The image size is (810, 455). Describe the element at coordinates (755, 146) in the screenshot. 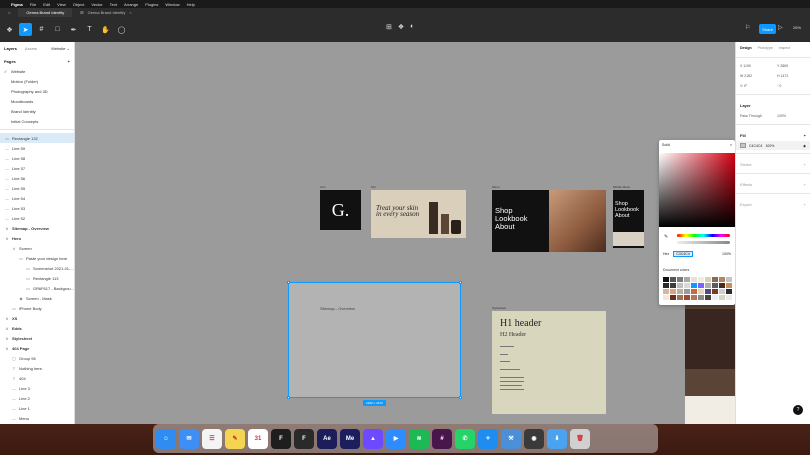

I see `fill-hex: C4C4C4` at that location.